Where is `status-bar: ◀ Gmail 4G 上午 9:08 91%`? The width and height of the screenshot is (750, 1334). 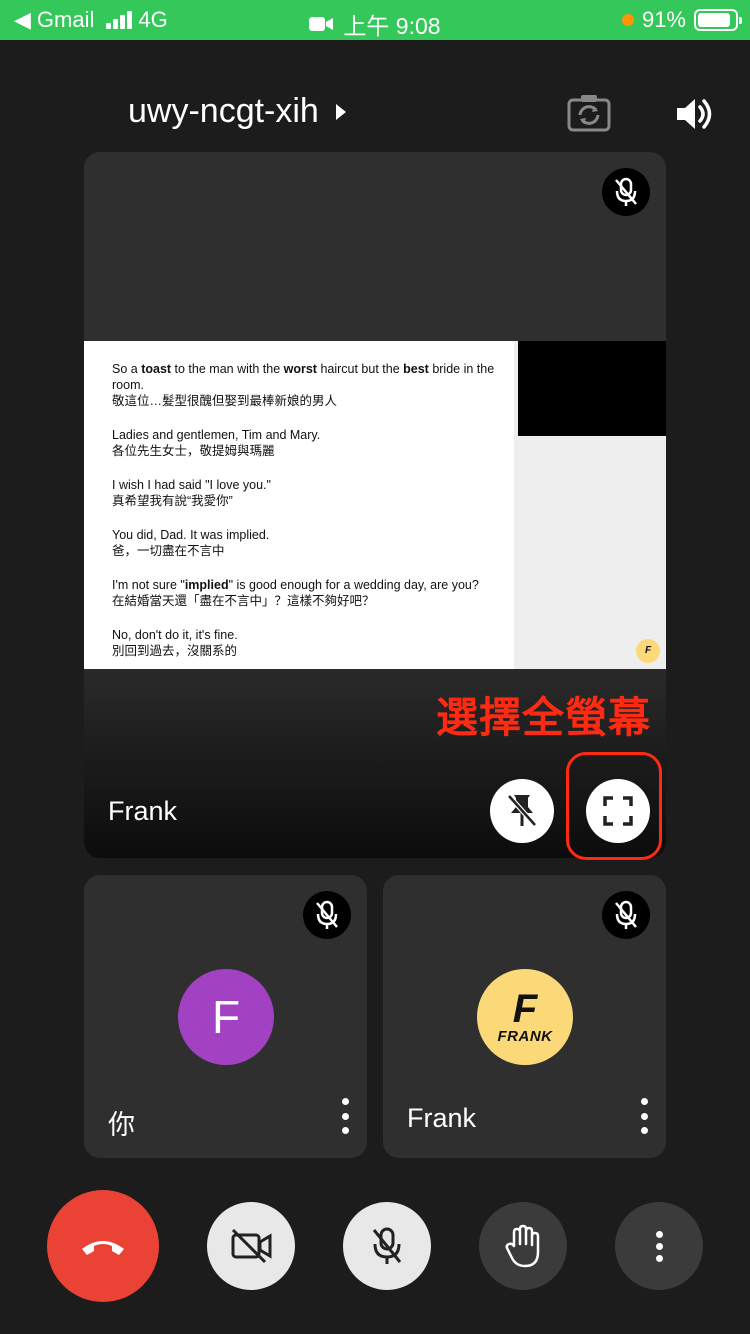
status-bar: ◀ Gmail 4G 上午 9:08 91% is located at coordinates (375, 20).